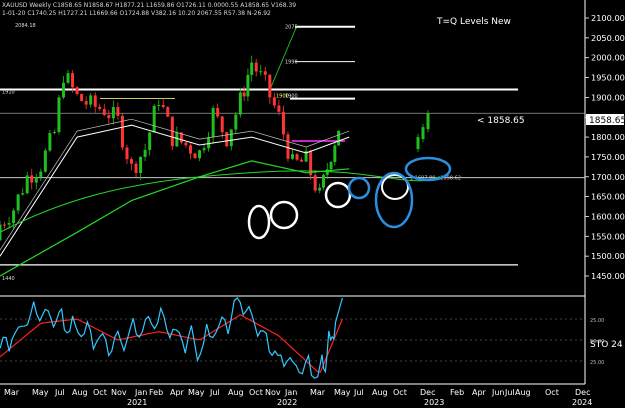 This screenshot has width=625, height=408. Describe the element at coordinates (291, 96) in the screenshot. I see `level-label: 1900` at that location.